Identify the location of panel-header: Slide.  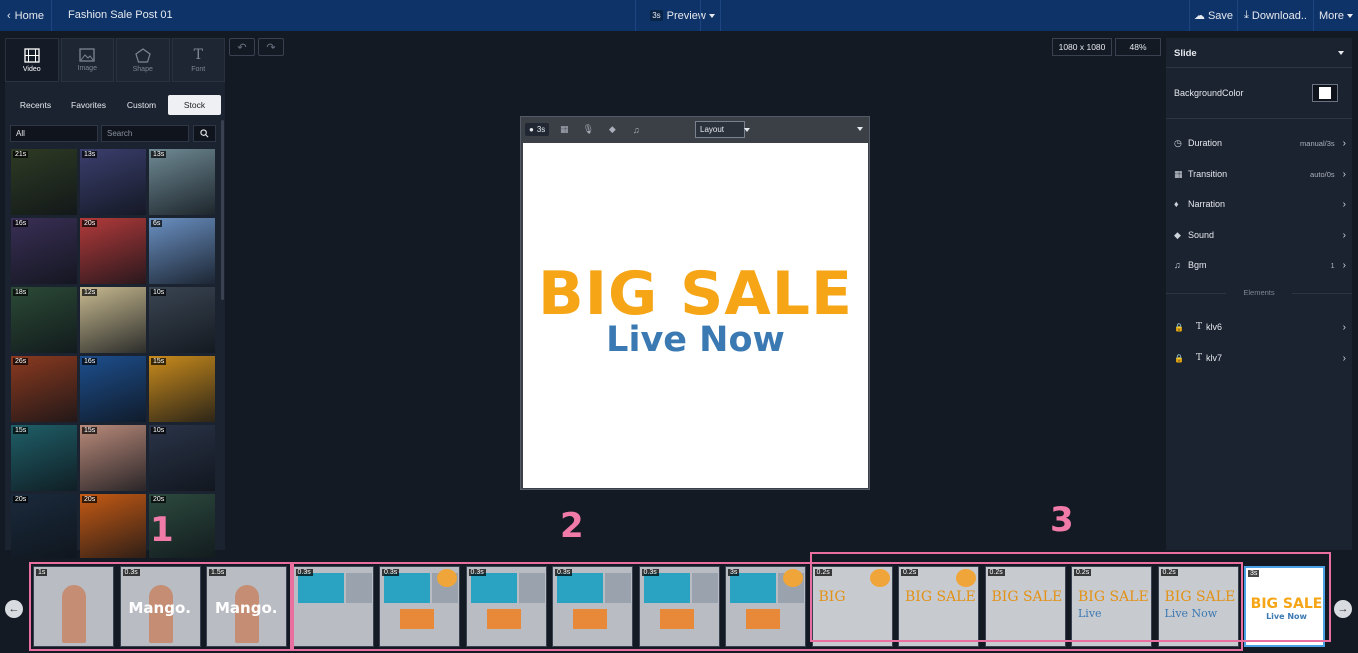
(1259, 53).